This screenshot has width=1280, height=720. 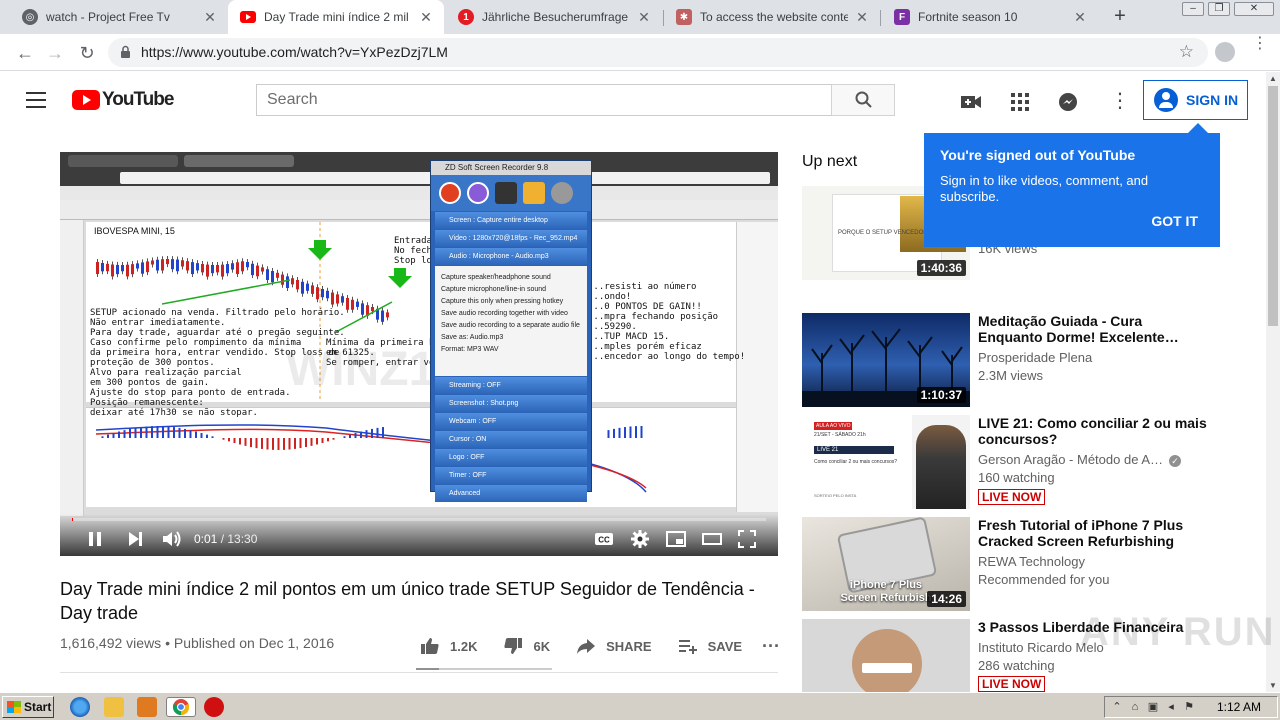 I want to click on theater-mode-icon, so click(x=712, y=539).